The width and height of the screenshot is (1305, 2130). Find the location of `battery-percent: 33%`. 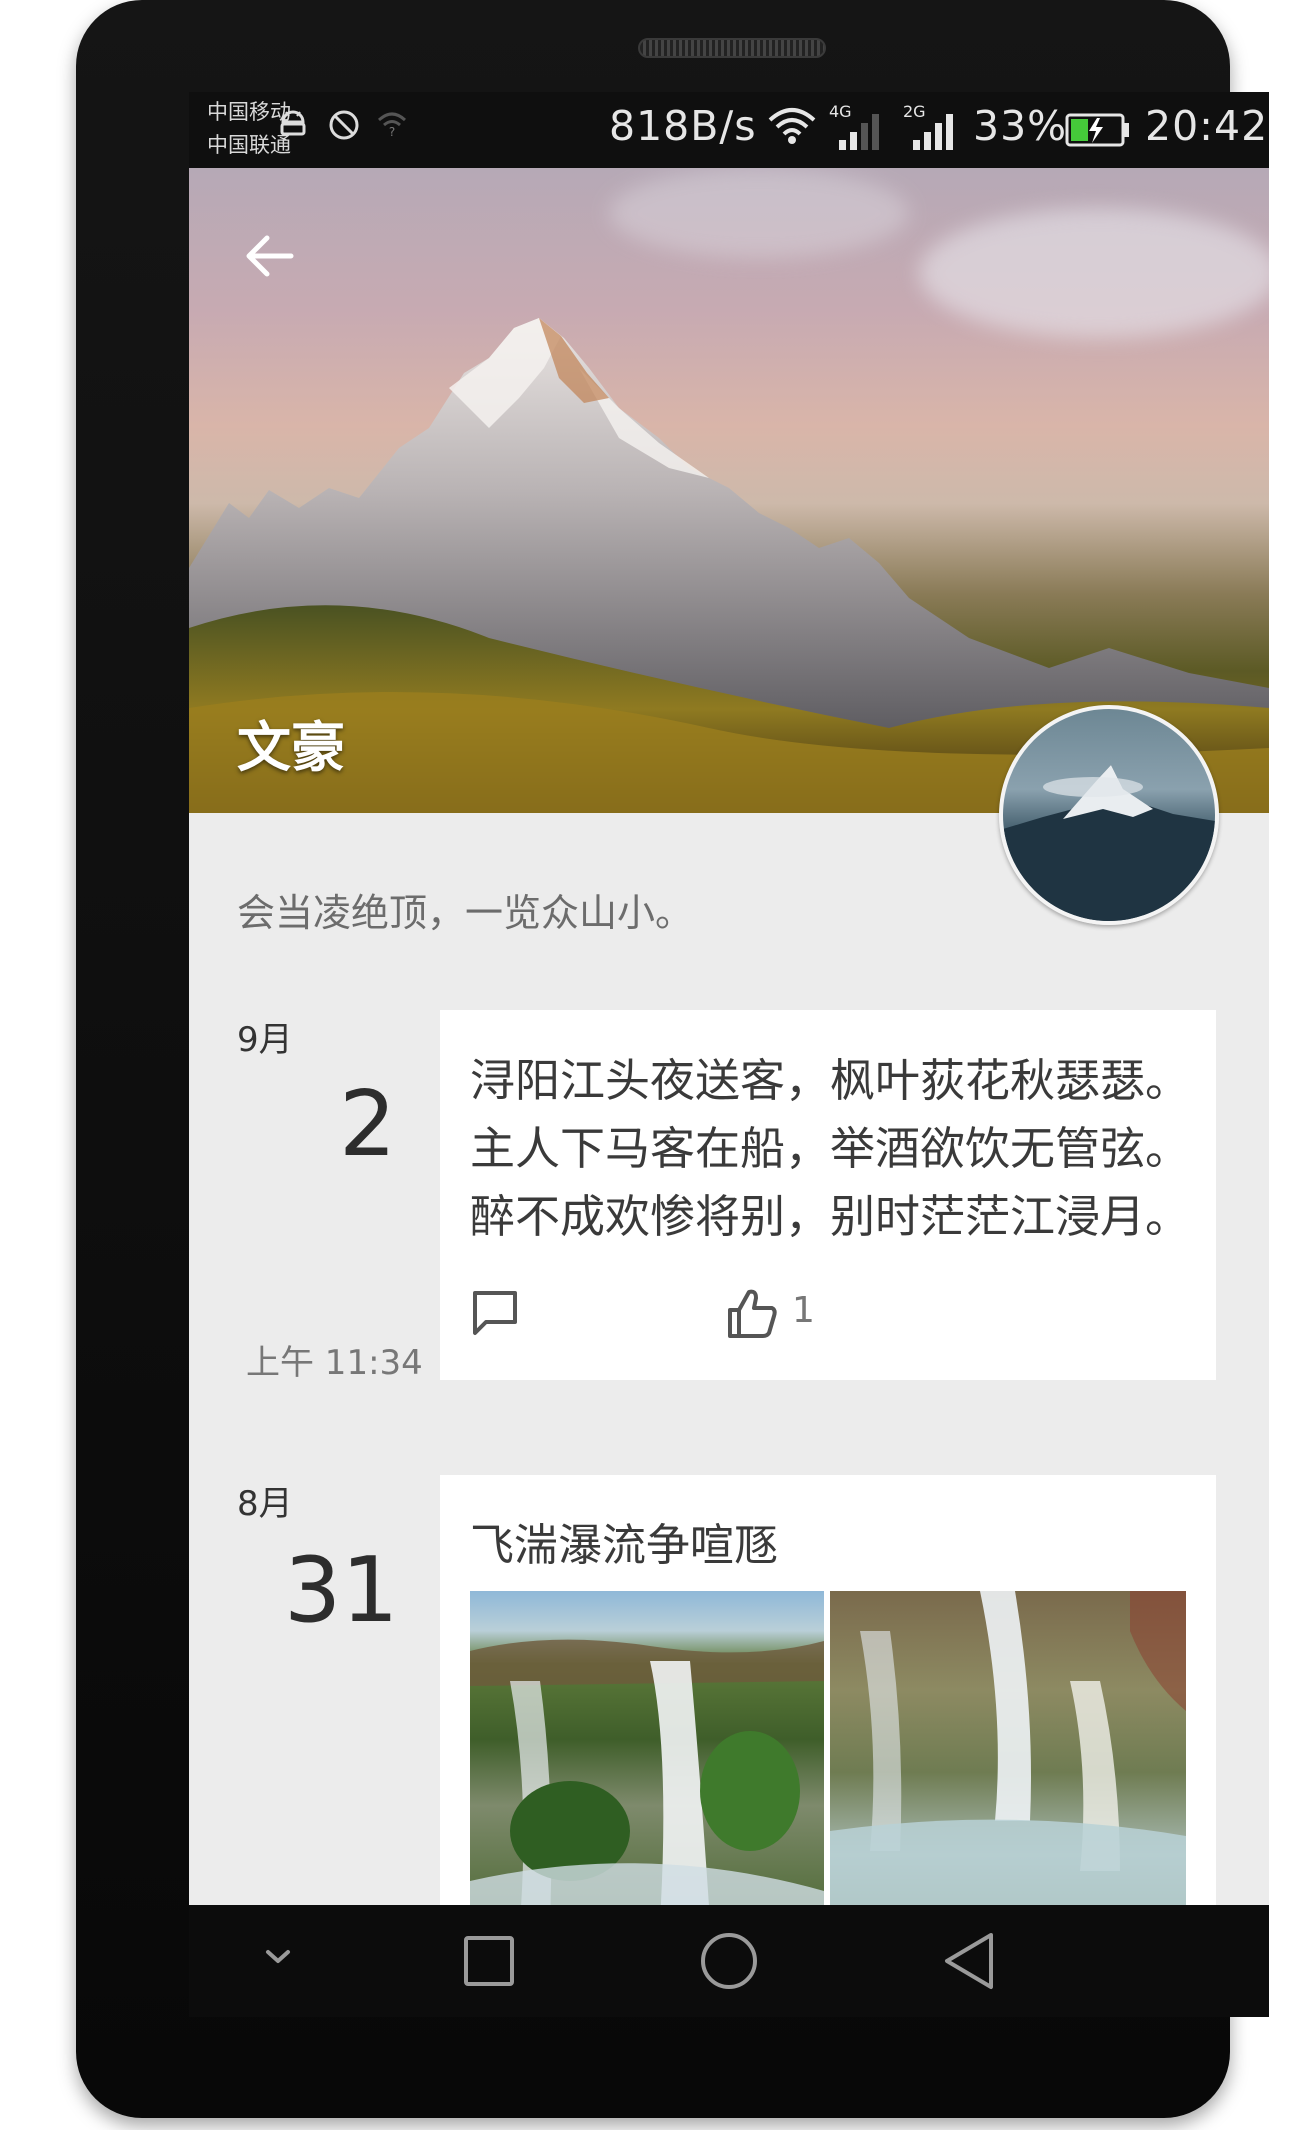

battery-percent: 33% is located at coordinates (1020, 126).